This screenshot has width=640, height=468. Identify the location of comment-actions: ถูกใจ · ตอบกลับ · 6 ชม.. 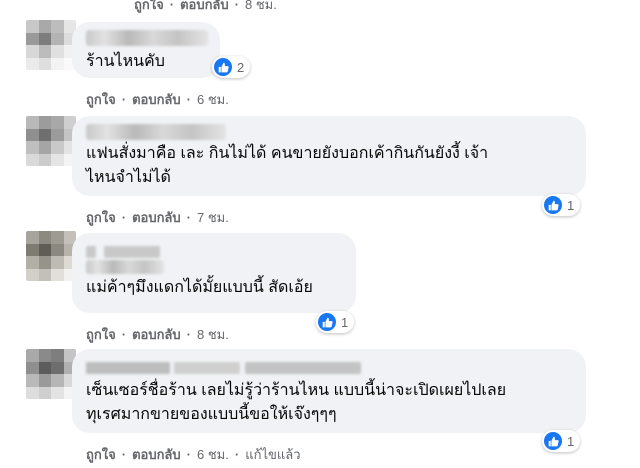
(157, 99).